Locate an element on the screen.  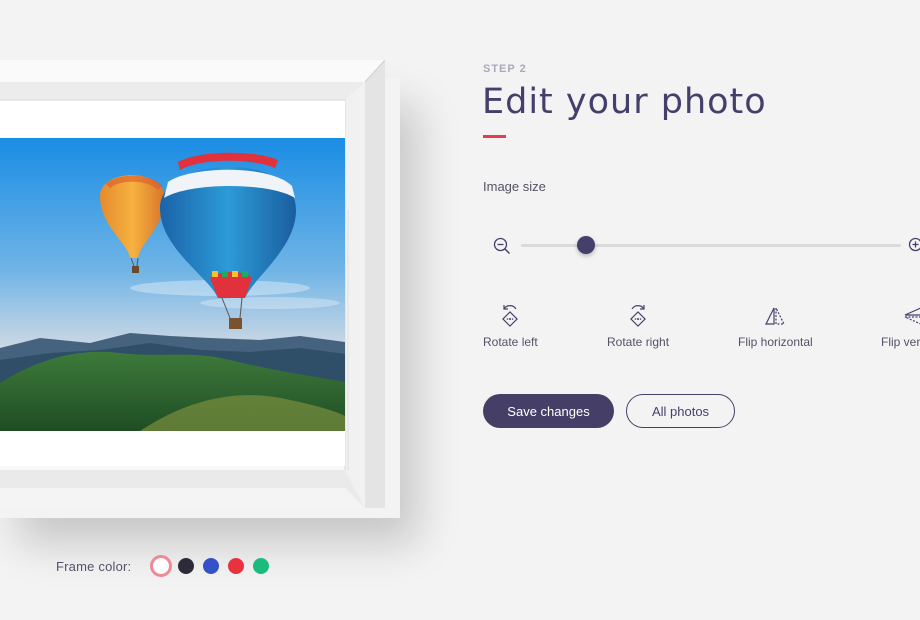
rotate-right-icon is located at coordinates (638, 316).